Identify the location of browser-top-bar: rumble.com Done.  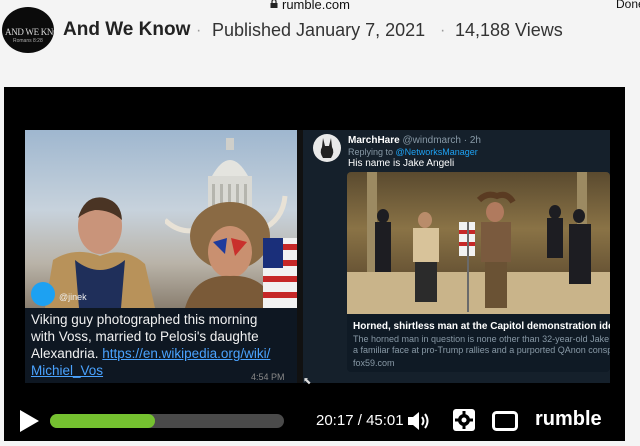
(320, 6).